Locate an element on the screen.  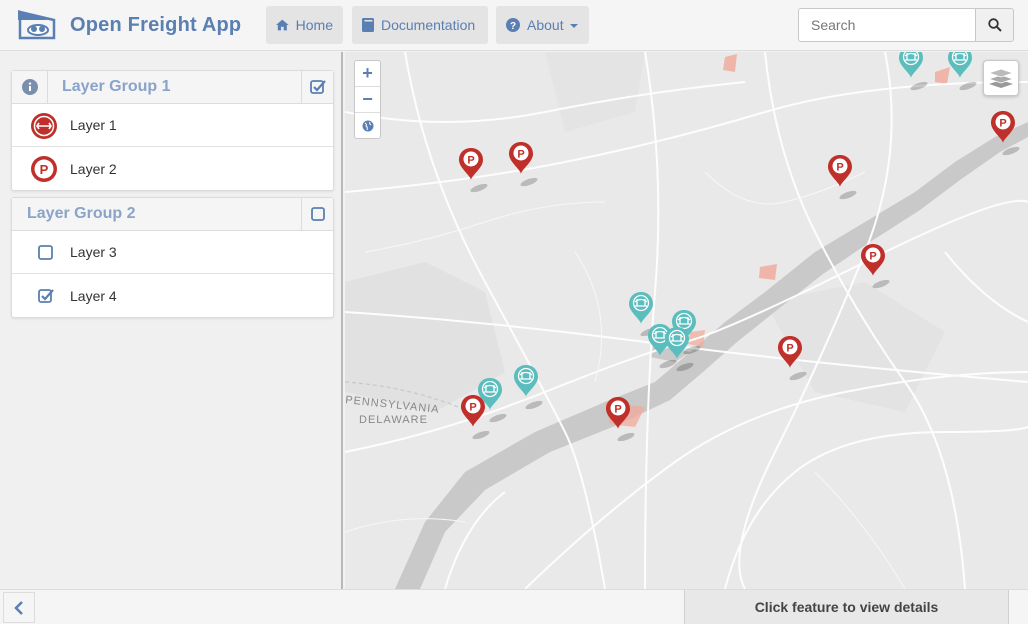
question-circle-icon: ? is located at coordinates (513, 25).